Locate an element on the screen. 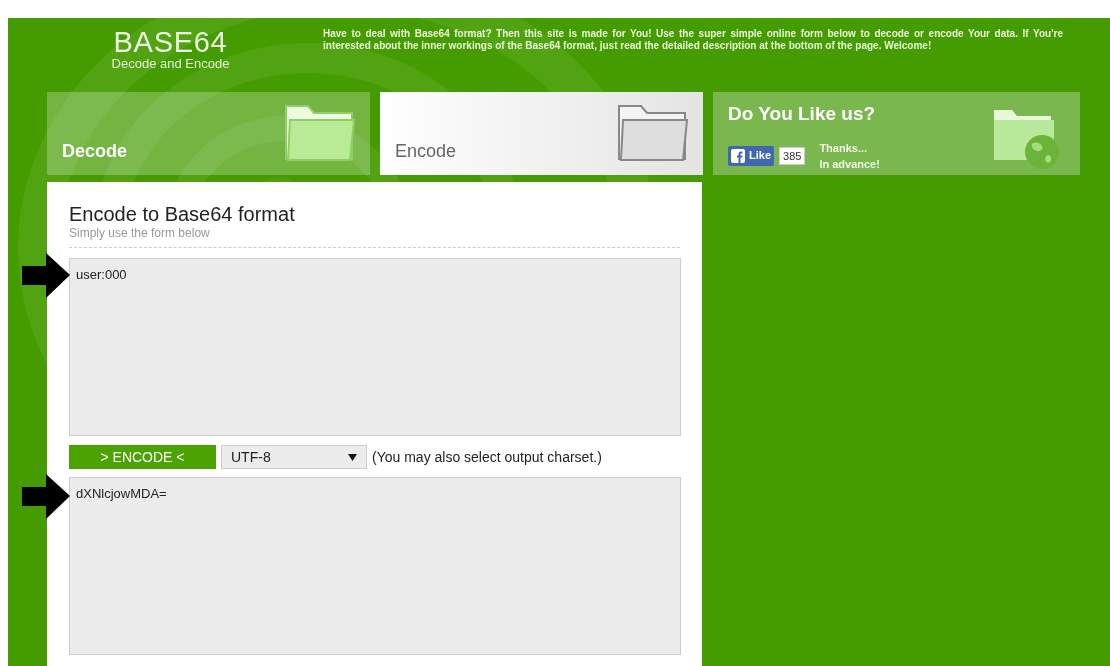  input-textarea: user:000 is located at coordinates (375, 347).